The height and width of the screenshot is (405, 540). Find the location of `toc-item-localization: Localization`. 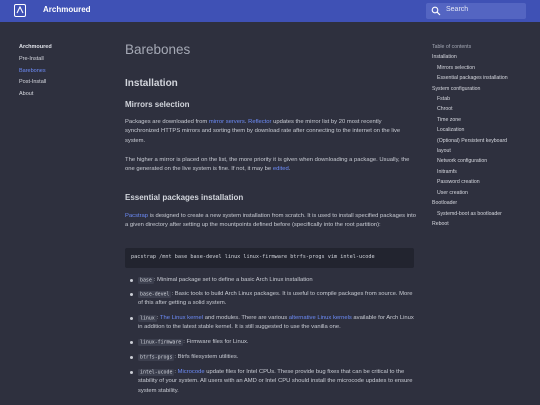

toc-item-localization: Localization is located at coordinates (486, 130).